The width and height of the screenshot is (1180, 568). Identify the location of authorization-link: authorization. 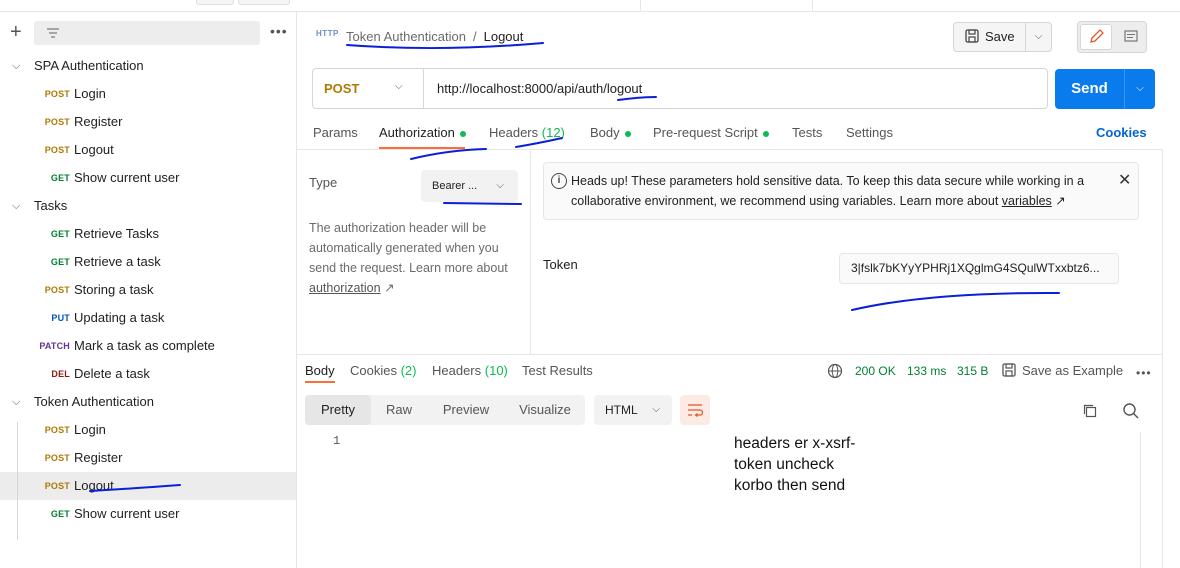
(345, 288).